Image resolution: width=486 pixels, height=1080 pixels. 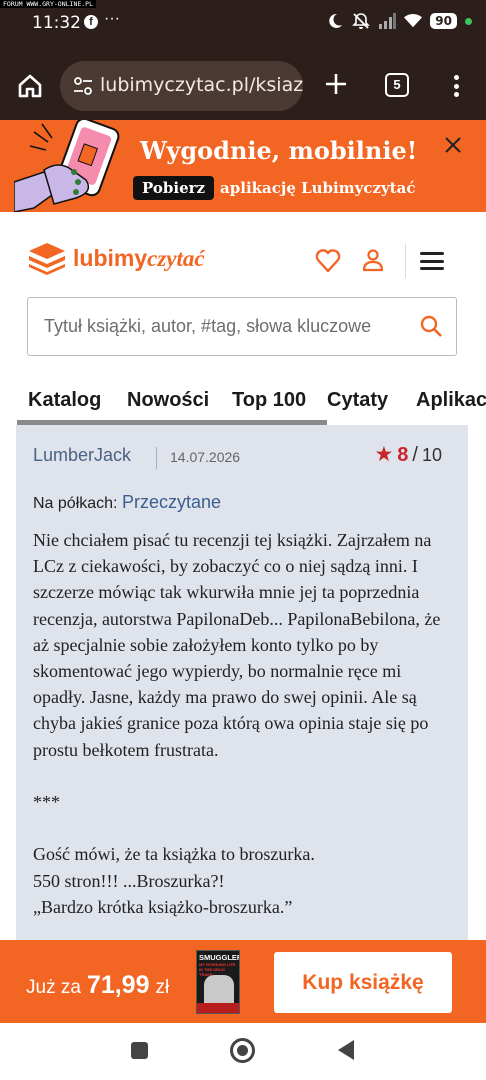 What do you see at coordinates (53, 987) in the screenshot?
I see `price-prefix: Już za` at bounding box center [53, 987].